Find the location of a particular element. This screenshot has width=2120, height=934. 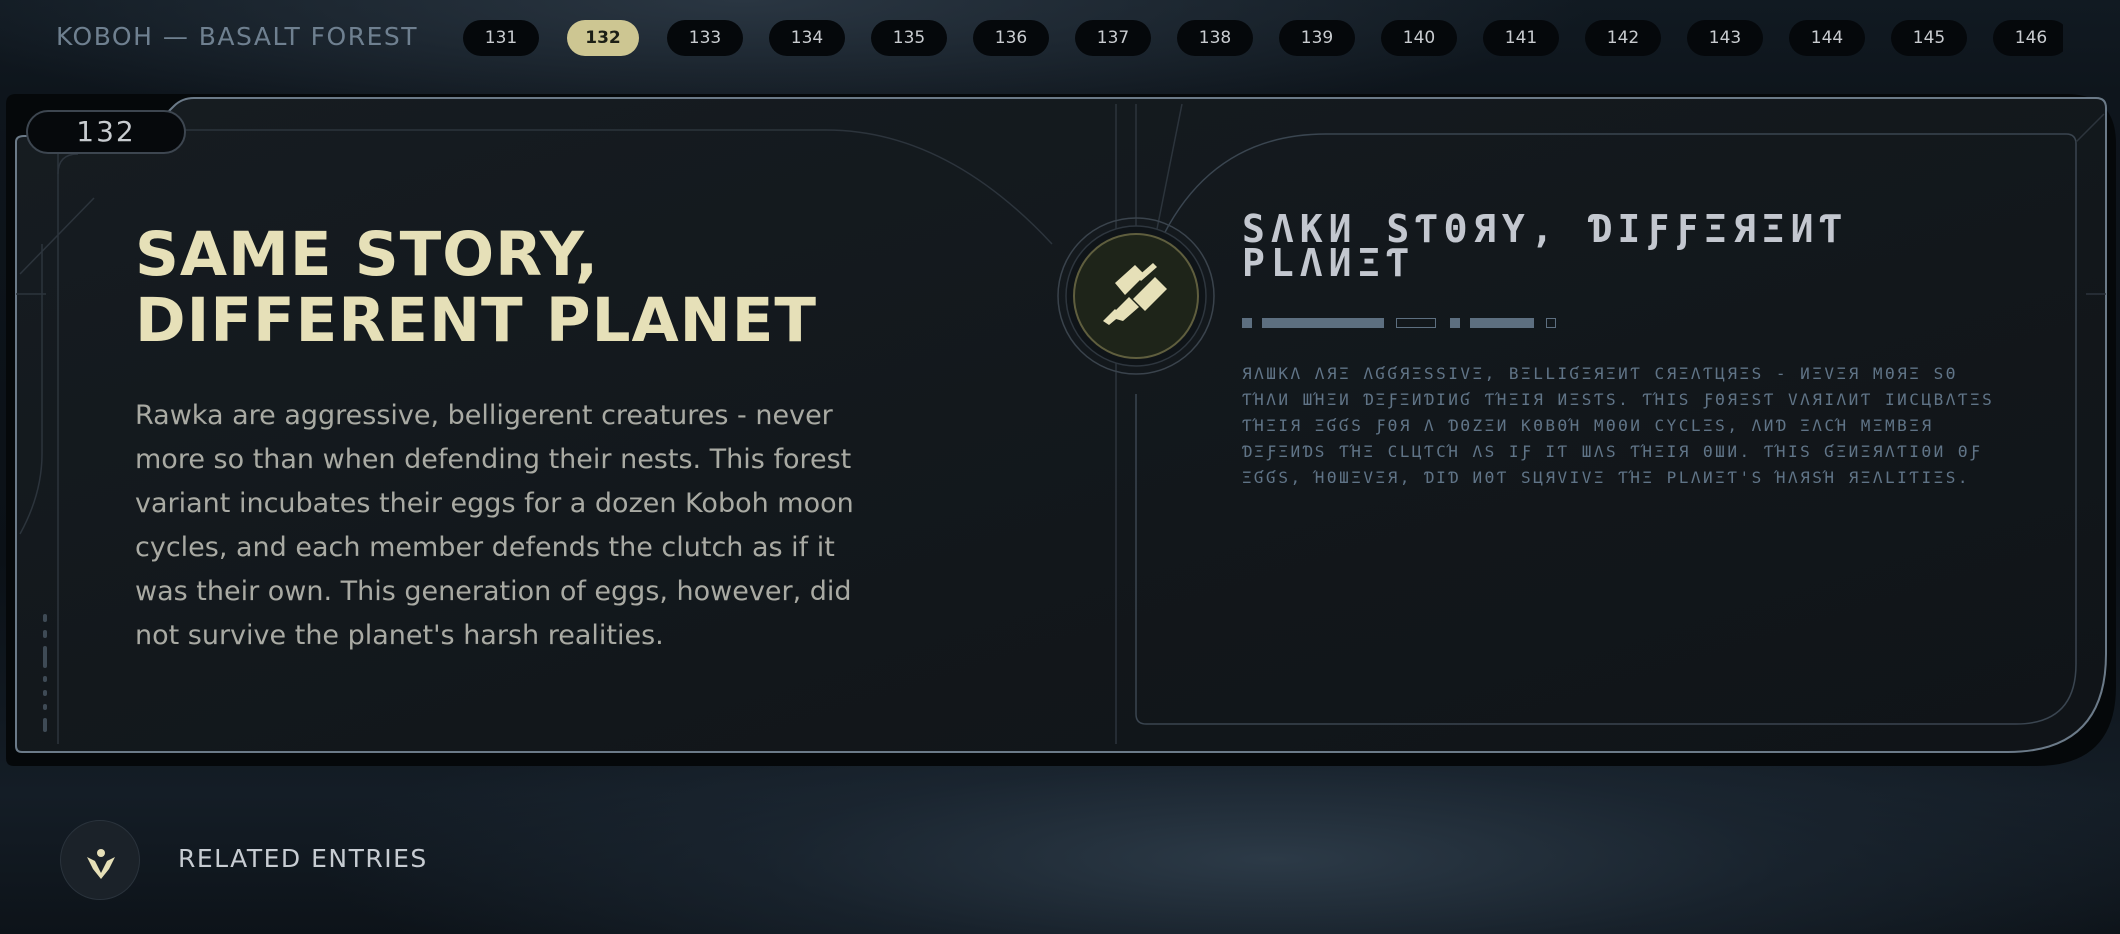

page-pill: 143 is located at coordinates (1725, 38).